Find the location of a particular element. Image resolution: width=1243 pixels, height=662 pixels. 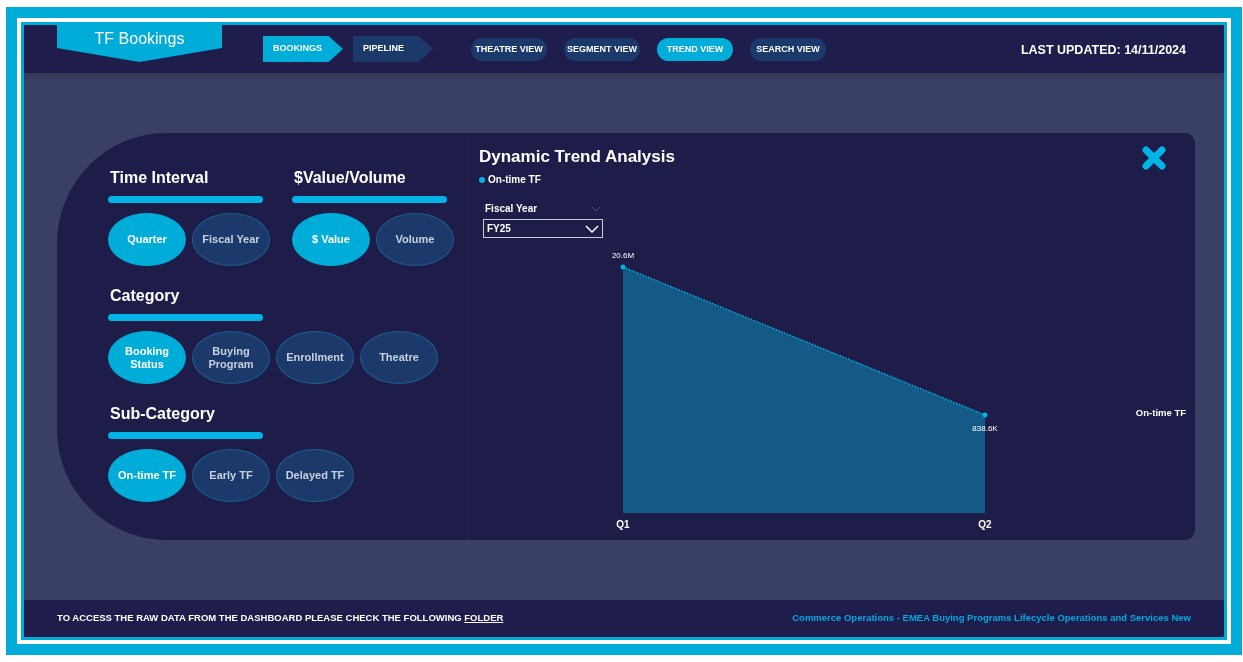

slicer-option: Volume is located at coordinates (415, 239).